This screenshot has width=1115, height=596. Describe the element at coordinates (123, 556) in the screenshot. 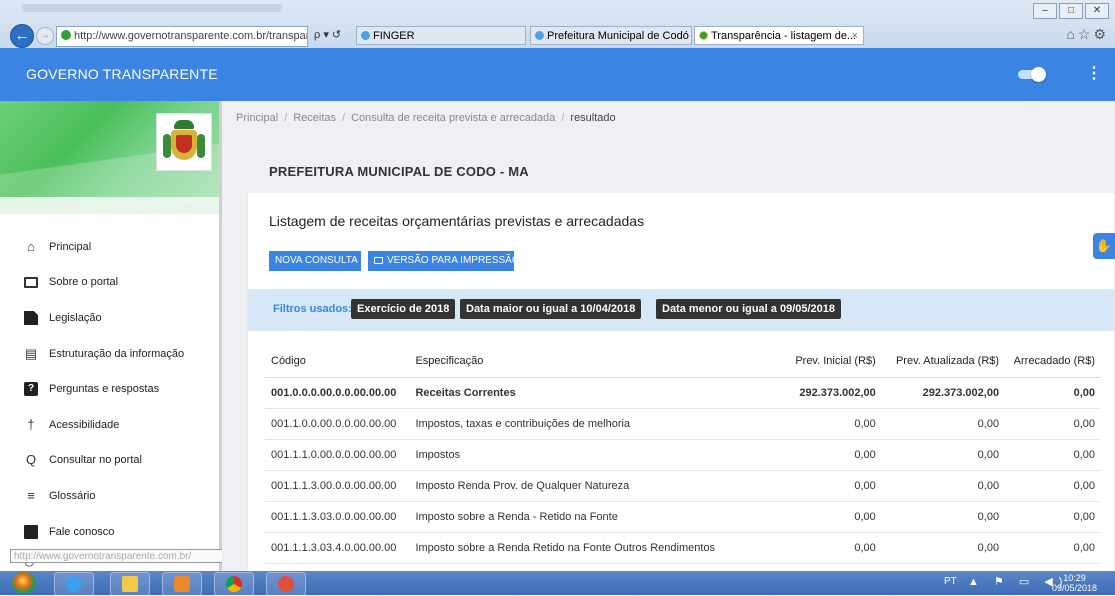

I see `status-url-tooltip: http://www.governotransparente.com.br/` at that location.